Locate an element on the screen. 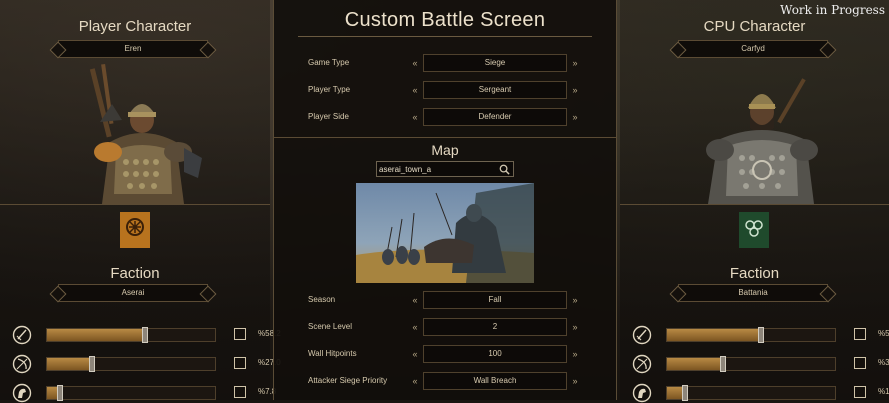 The height and width of the screenshot is (403, 889). cpu-name-field: Carfyd is located at coordinates (753, 49).